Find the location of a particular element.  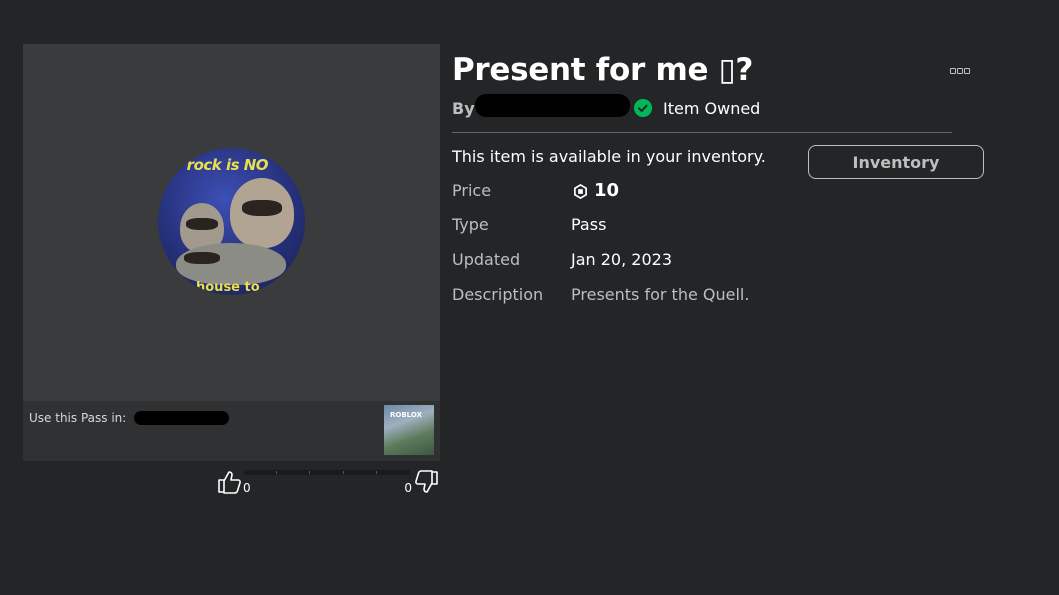

thumbnail-footer-text: house to is located at coordinates (228, 287).